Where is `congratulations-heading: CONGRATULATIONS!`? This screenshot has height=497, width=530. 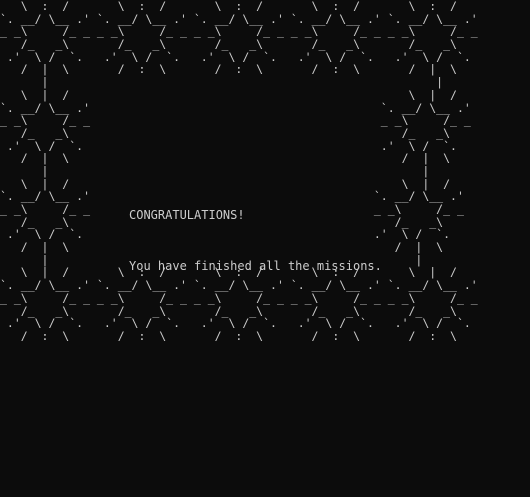
congratulations-heading: CONGRATULATIONS! is located at coordinates (187, 215).